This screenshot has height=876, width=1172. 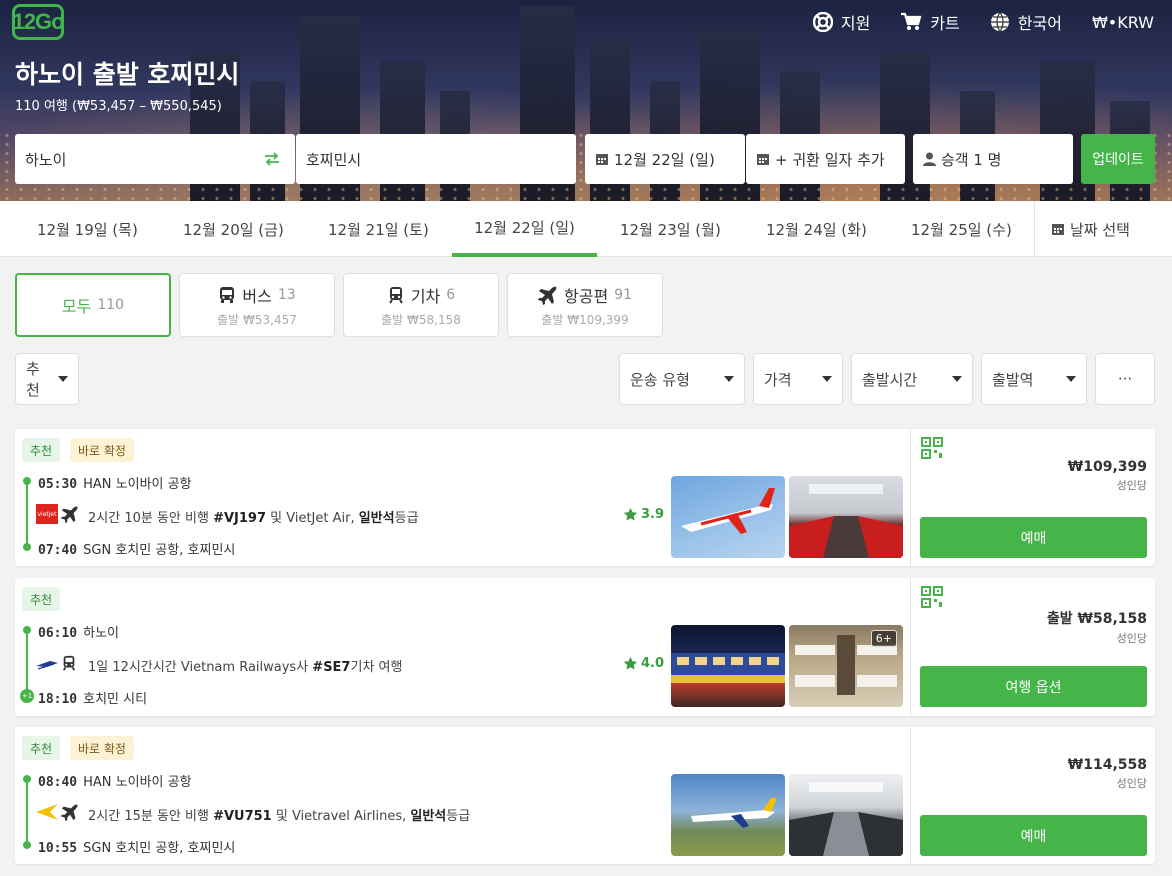 I want to click on passengers-input: 승객 1 명, so click(x=993, y=159).